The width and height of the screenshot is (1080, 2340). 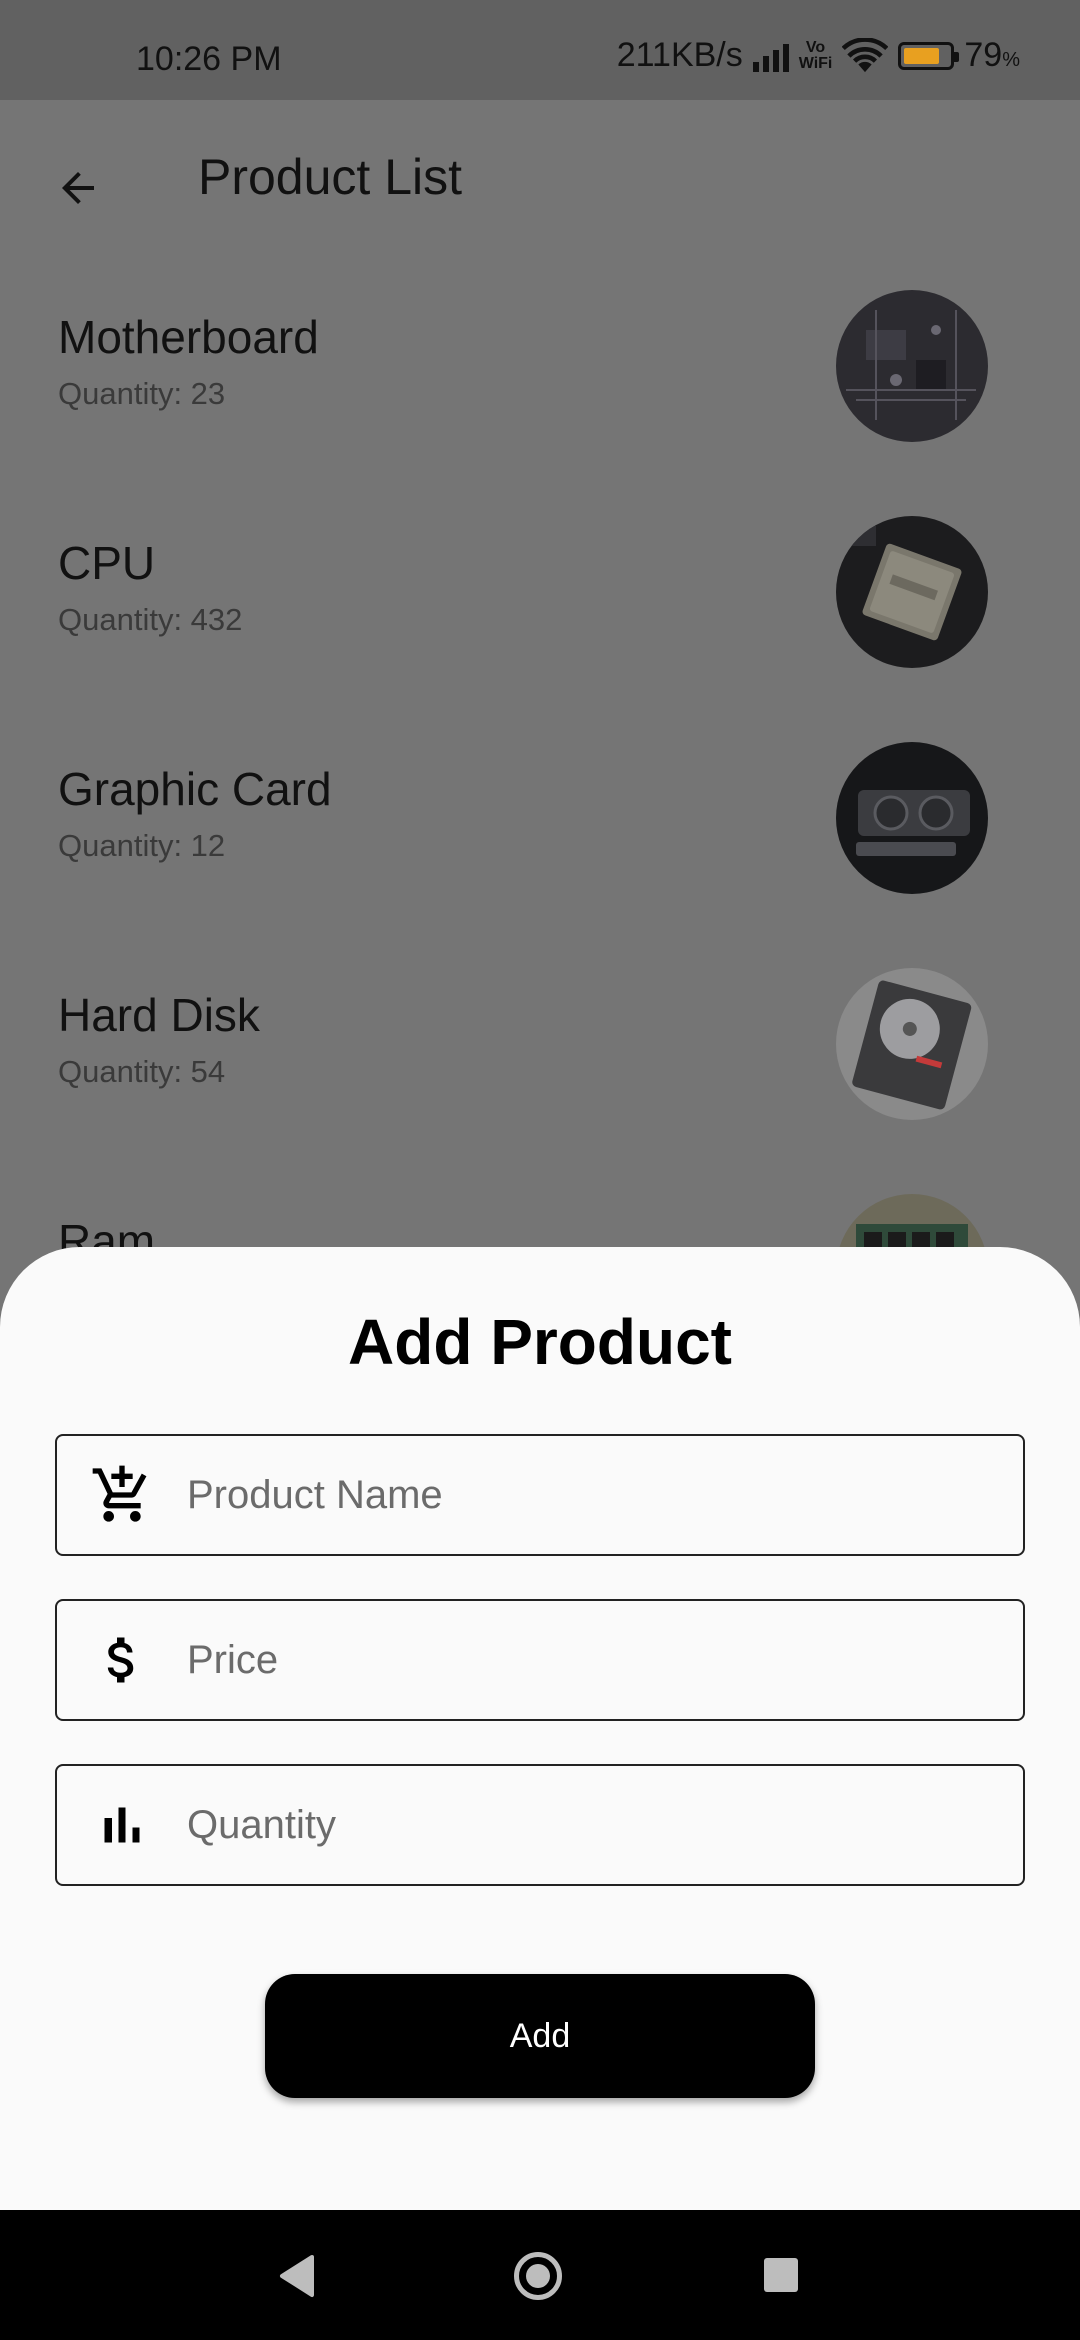 I want to click on arrow-left-icon, so click(x=78, y=188).